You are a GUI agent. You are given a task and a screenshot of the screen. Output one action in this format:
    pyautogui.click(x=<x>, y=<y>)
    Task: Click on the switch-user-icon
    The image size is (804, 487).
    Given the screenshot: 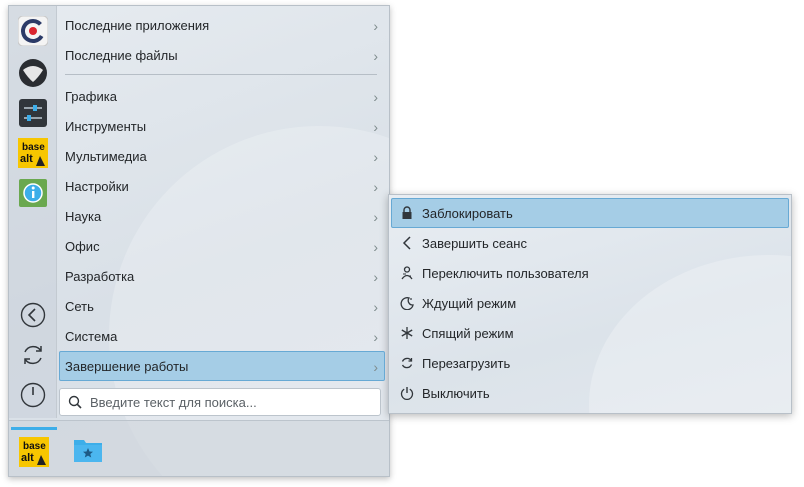 What is the action you would take?
    pyautogui.click(x=407, y=273)
    